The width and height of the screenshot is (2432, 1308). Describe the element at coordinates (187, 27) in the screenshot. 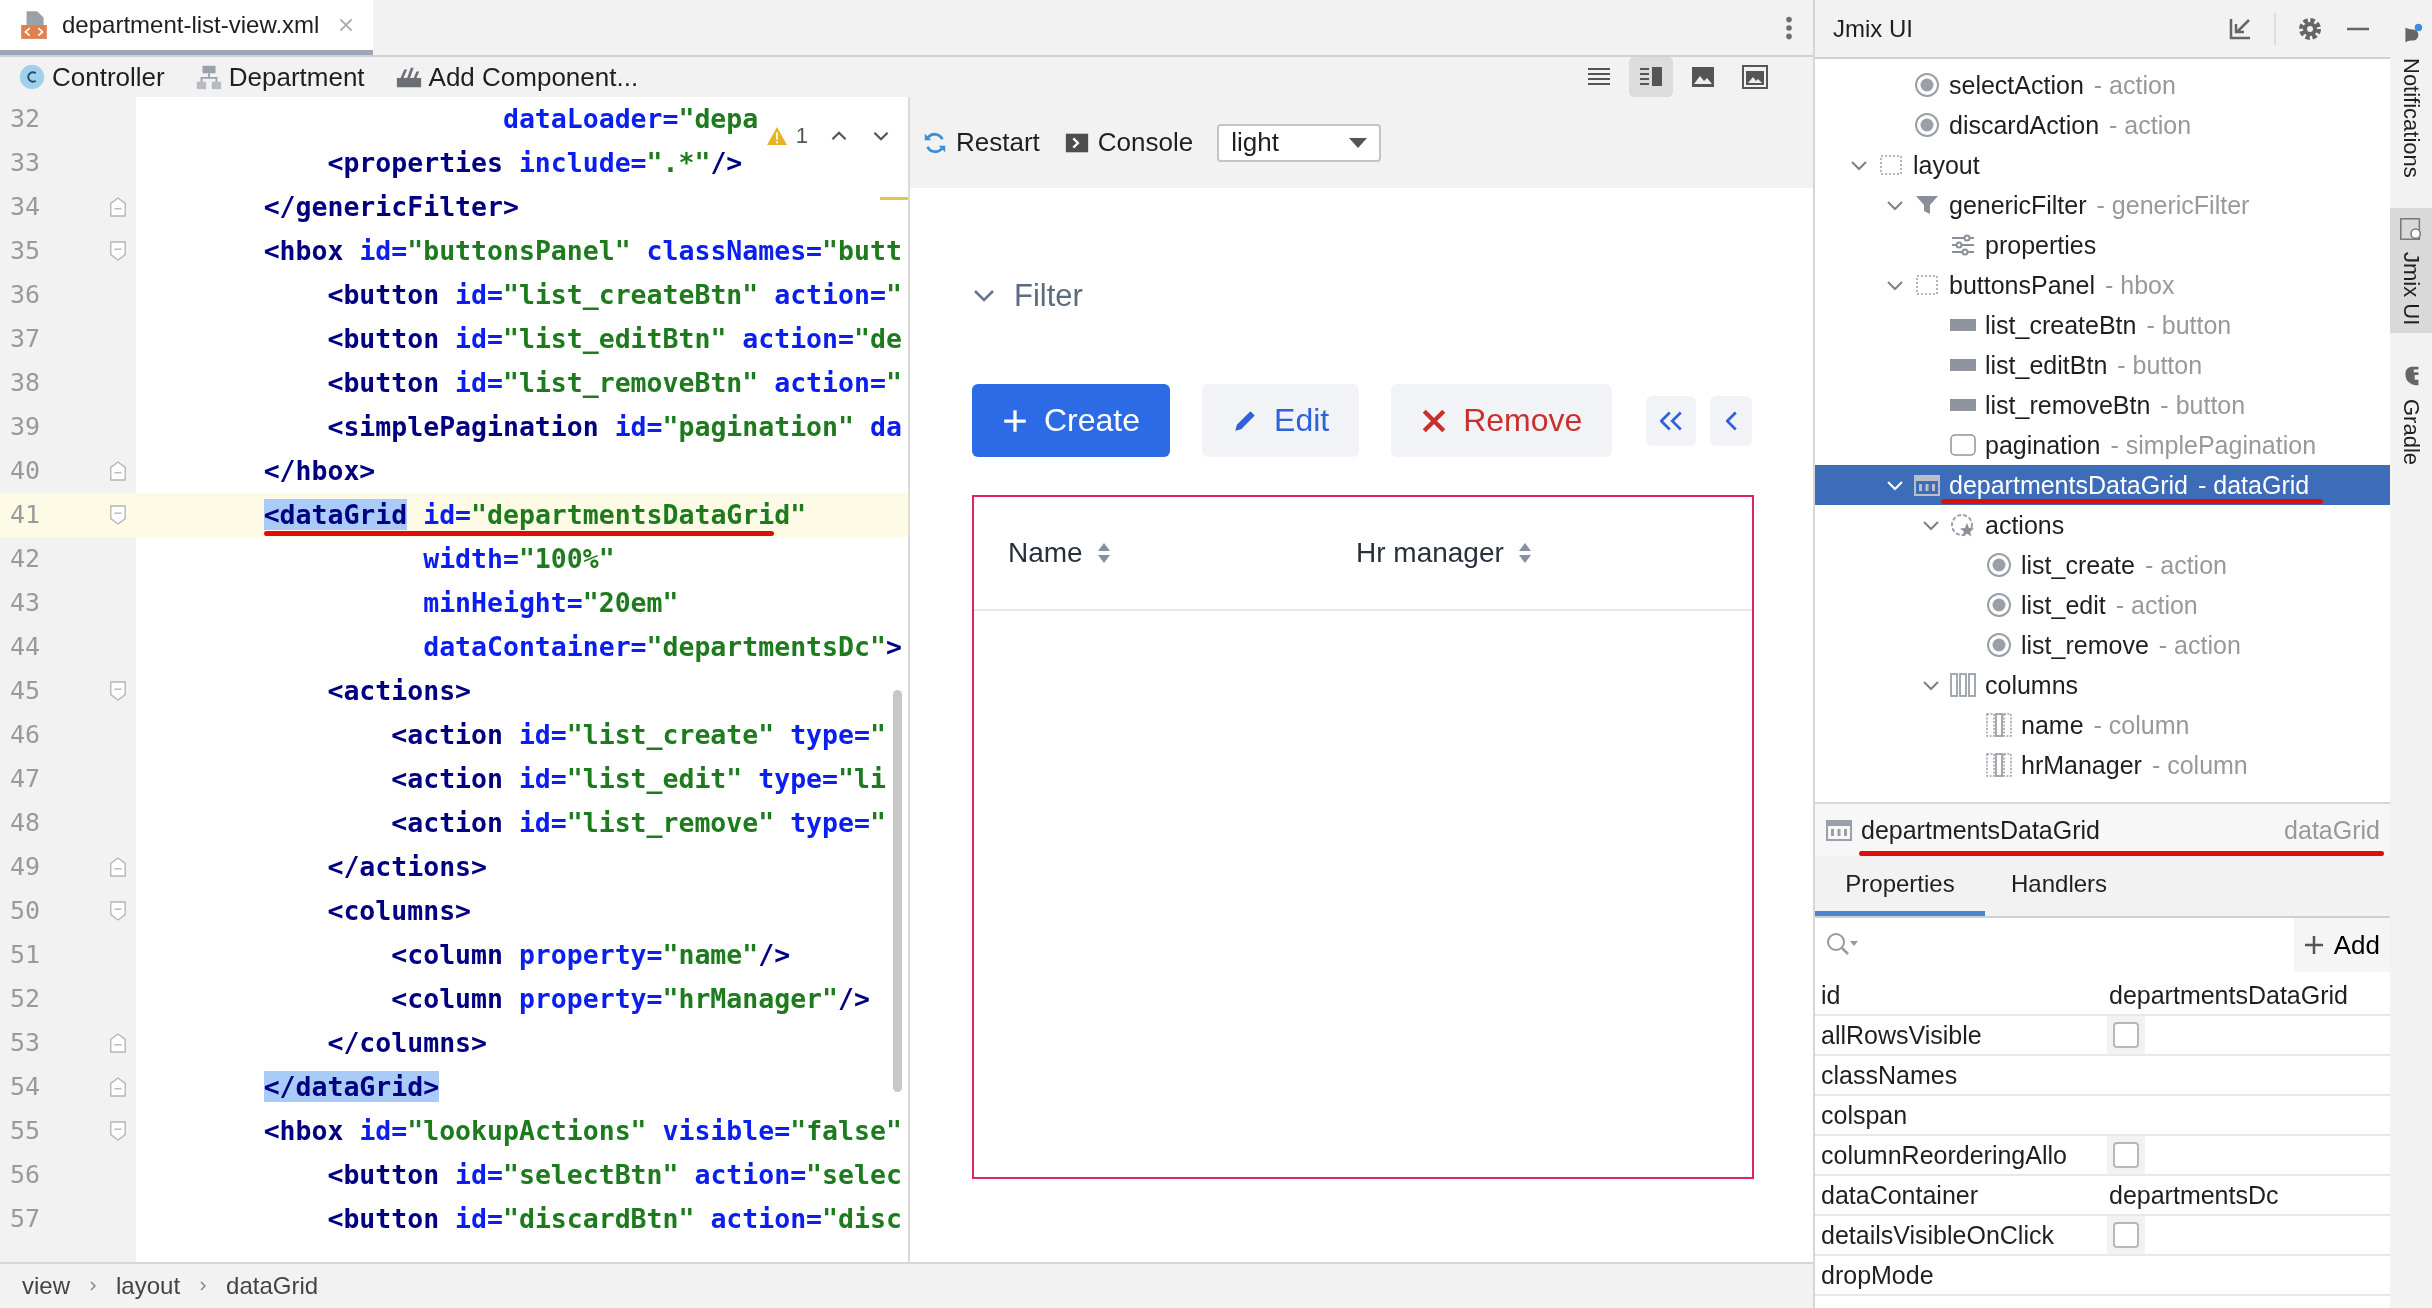

I see `file-tab: department-list-view.xml` at that location.